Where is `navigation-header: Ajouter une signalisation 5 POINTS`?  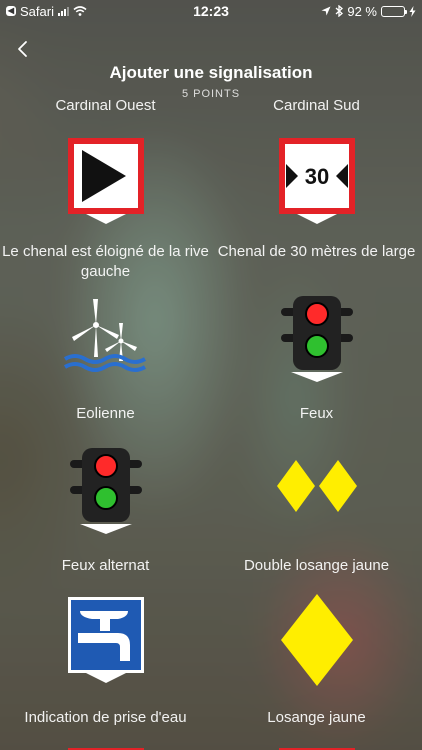
navigation-header: Ajouter une signalisation 5 POINTS is located at coordinates (211, 70).